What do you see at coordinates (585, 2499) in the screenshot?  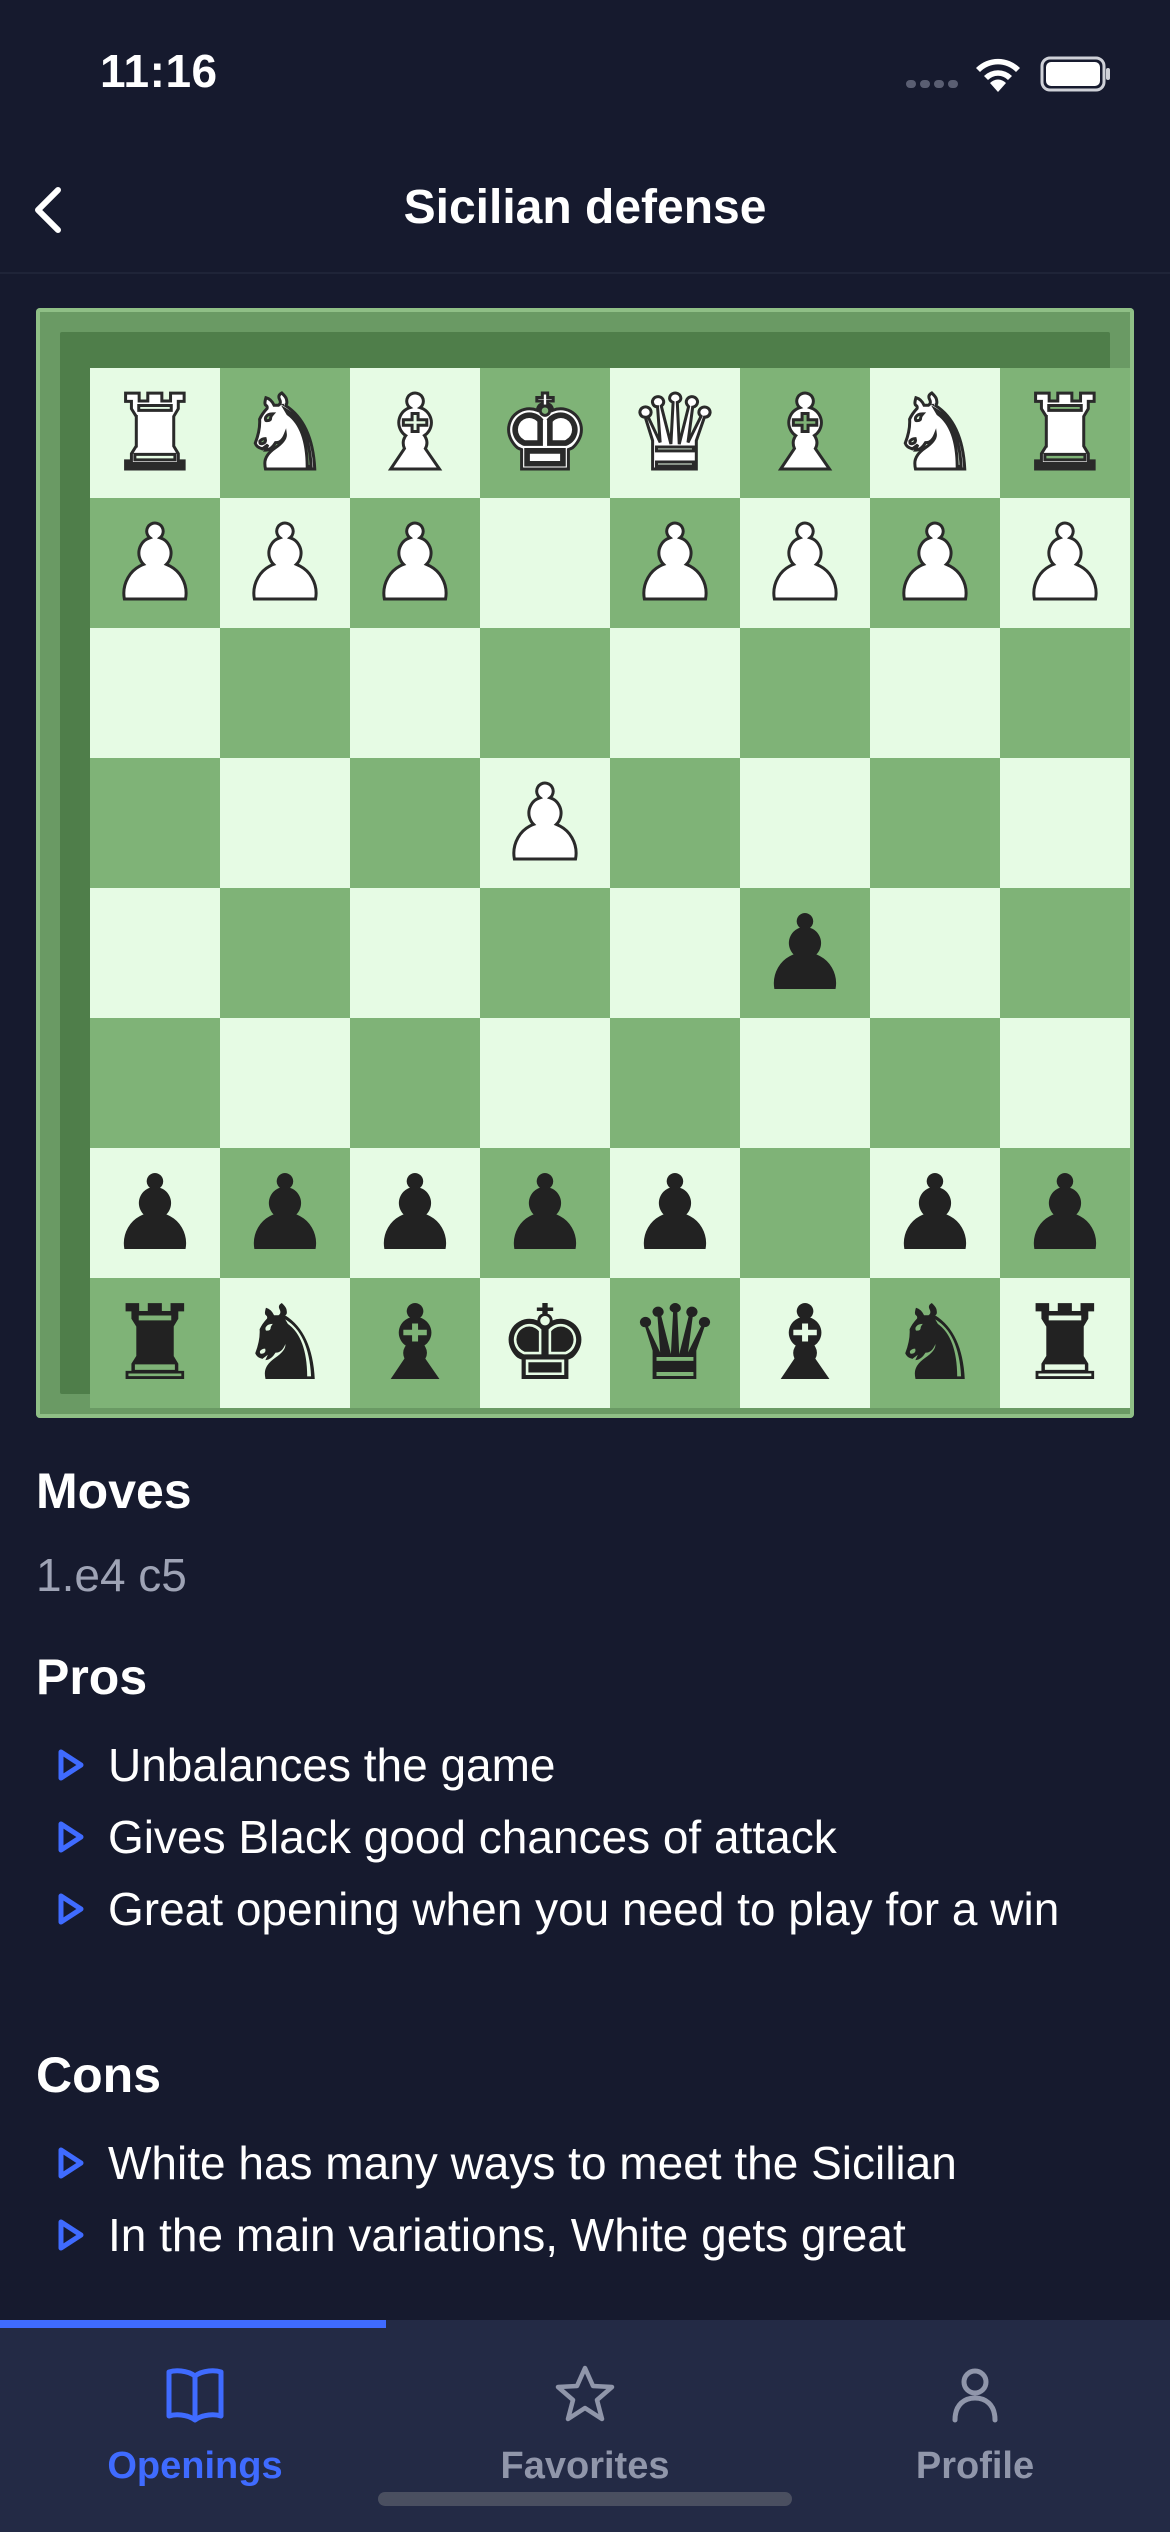 I see `home-indicator` at bounding box center [585, 2499].